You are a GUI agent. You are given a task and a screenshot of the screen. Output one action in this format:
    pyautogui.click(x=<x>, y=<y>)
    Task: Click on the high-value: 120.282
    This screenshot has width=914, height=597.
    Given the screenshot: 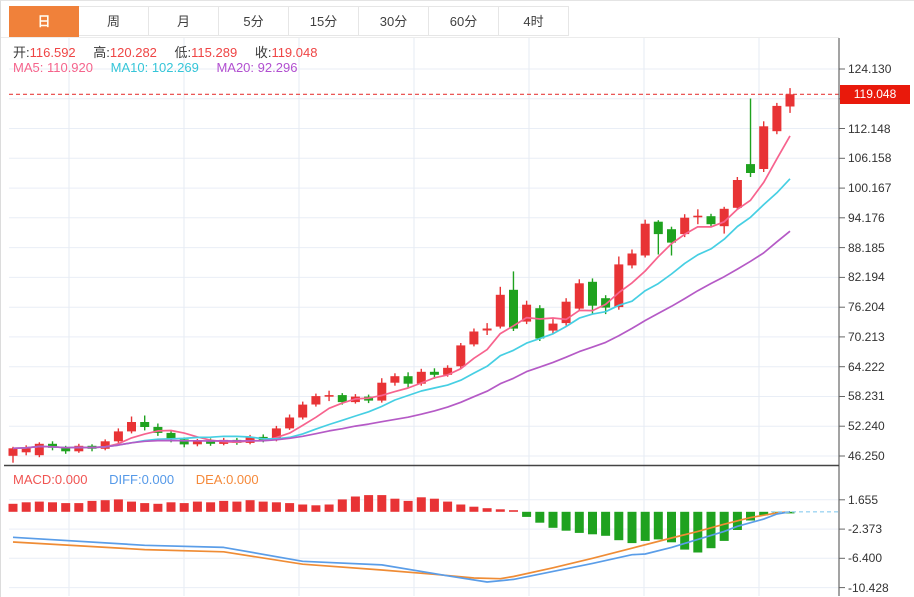 What is the action you would take?
    pyautogui.click(x=133, y=52)
    